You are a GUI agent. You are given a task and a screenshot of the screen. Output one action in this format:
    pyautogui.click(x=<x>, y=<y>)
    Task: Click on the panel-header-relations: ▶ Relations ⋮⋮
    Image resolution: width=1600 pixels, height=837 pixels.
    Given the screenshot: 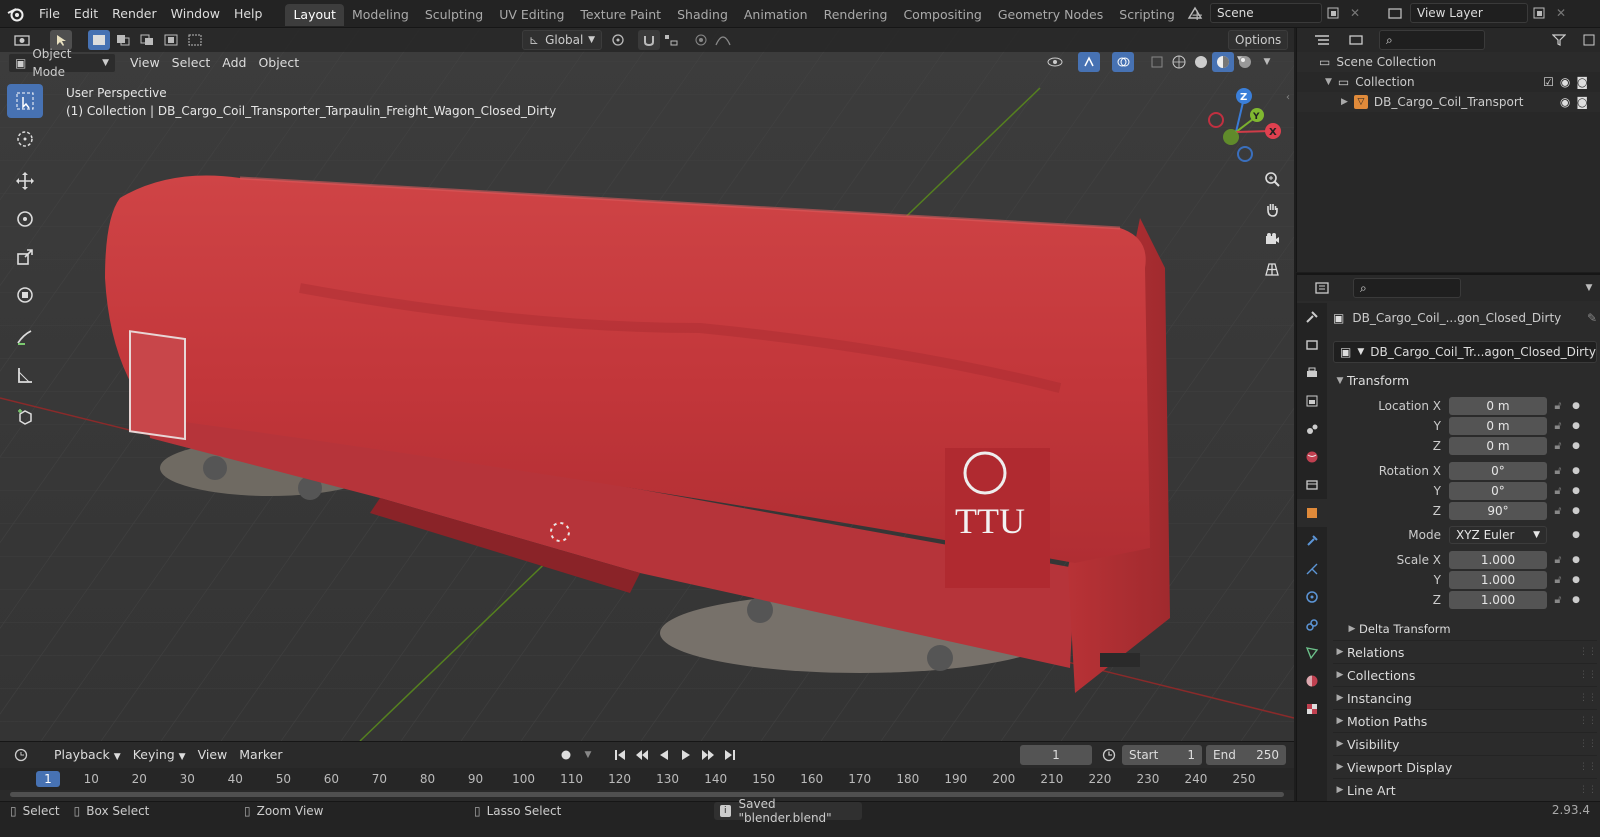 What is the action you would take?
    pyautogui.click(x=1465, y=651)
    